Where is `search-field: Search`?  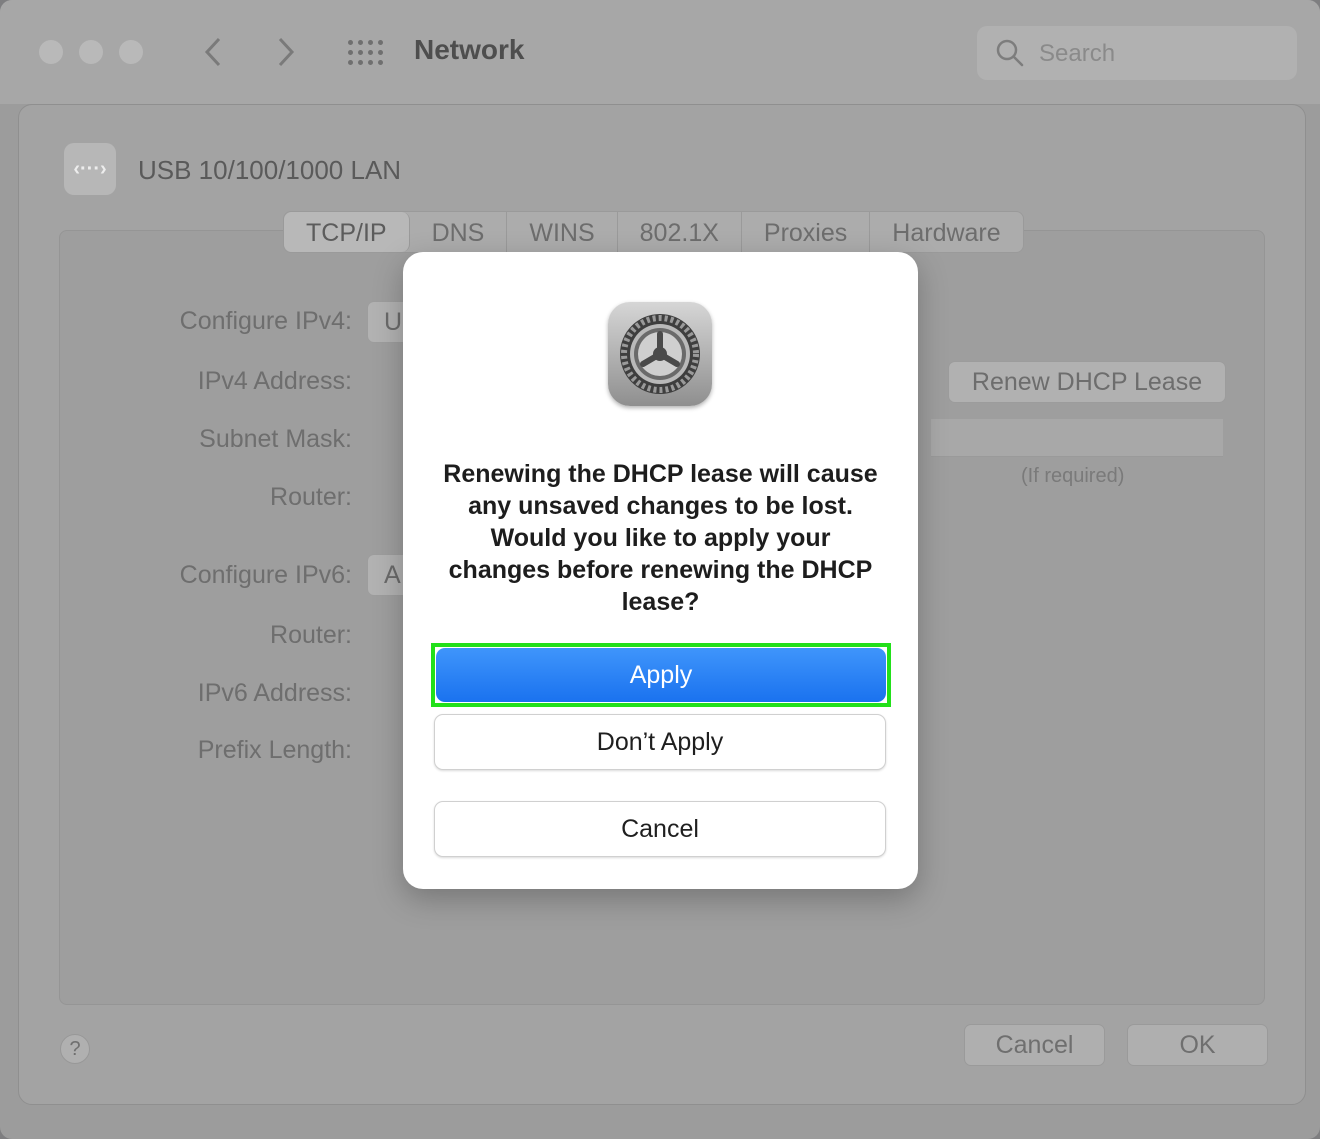 search-field: Search is located at coordinates (1137, 53).